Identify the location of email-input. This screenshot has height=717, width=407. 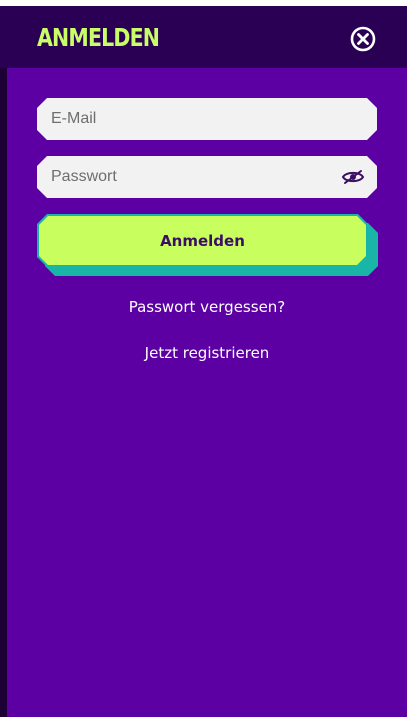
(207, 119).